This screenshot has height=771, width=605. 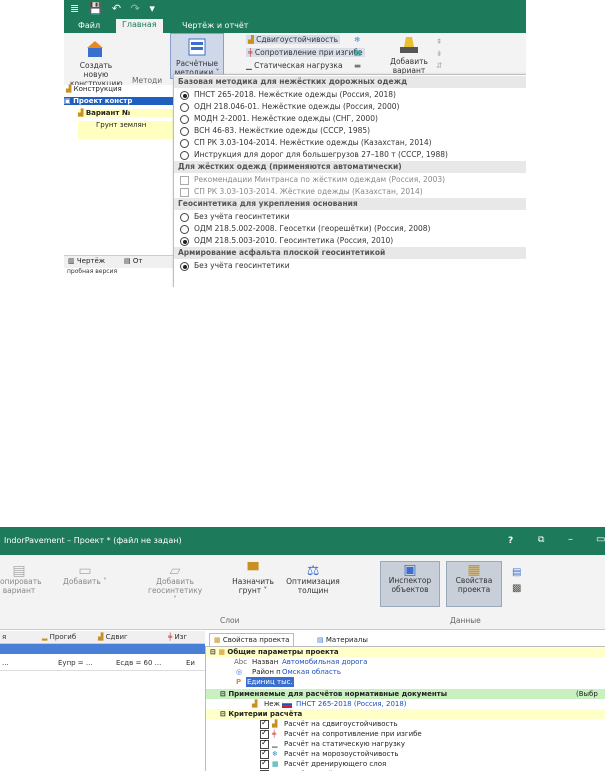 What do you see at coordinates (86, 261) in the screenshot?
I see `tab-drawing: ▥ Чертёж` at bounding box center [86, 261].